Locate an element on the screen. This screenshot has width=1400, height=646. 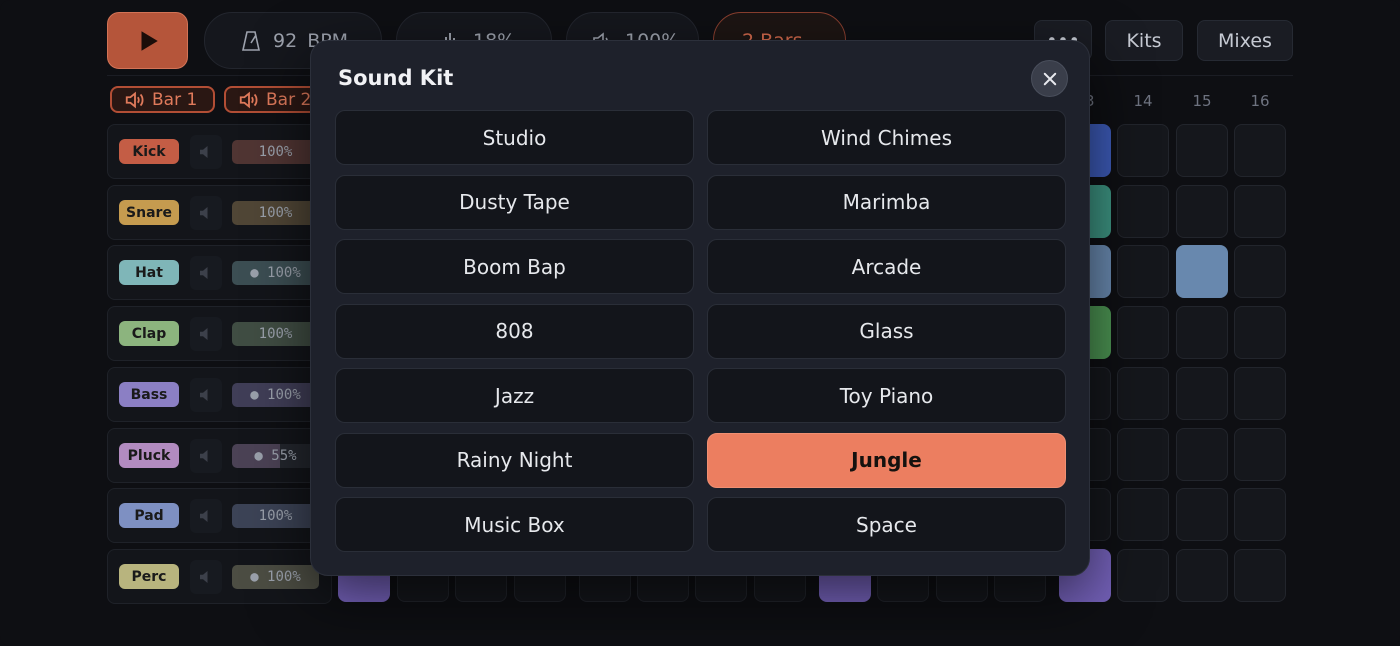
track-name-badge: Hat is located at coordinates (149, 272).